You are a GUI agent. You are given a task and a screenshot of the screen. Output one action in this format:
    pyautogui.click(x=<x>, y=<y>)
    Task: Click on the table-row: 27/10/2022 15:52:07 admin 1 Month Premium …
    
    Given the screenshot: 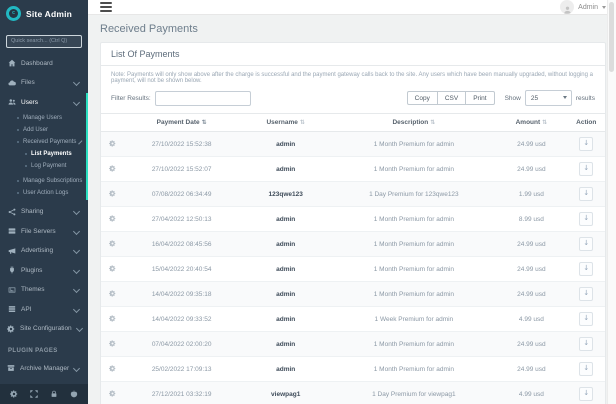 What is the action you would take?
    pyautogui.click(x=353, y=169)
    